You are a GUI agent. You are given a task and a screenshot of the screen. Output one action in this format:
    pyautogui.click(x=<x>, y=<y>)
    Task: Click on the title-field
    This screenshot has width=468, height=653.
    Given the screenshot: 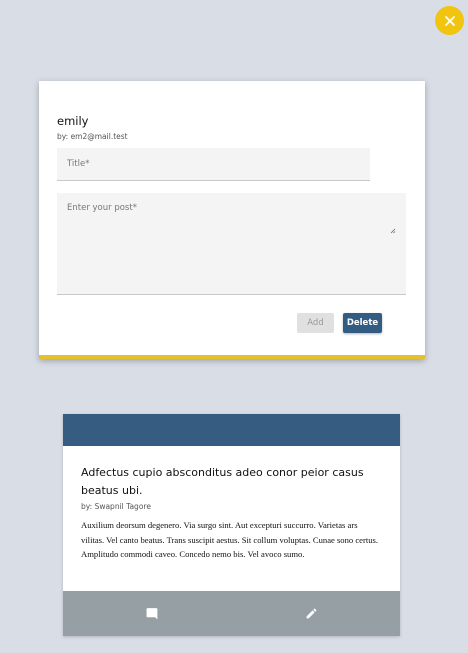 What is the action you would take?
    pyautogui.click(x=213, y=164)
    